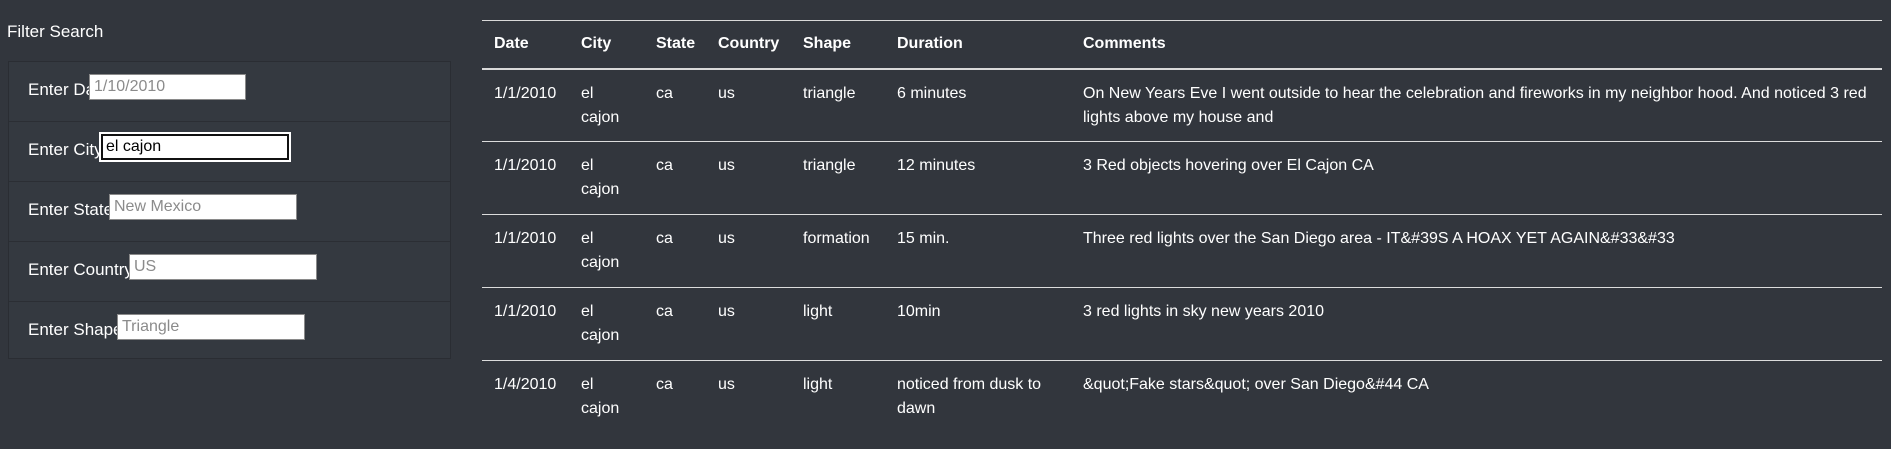  What do you see at coordinates (223, 267) in the screenshot?
I see `country-input` at bounding box center [223, 267].